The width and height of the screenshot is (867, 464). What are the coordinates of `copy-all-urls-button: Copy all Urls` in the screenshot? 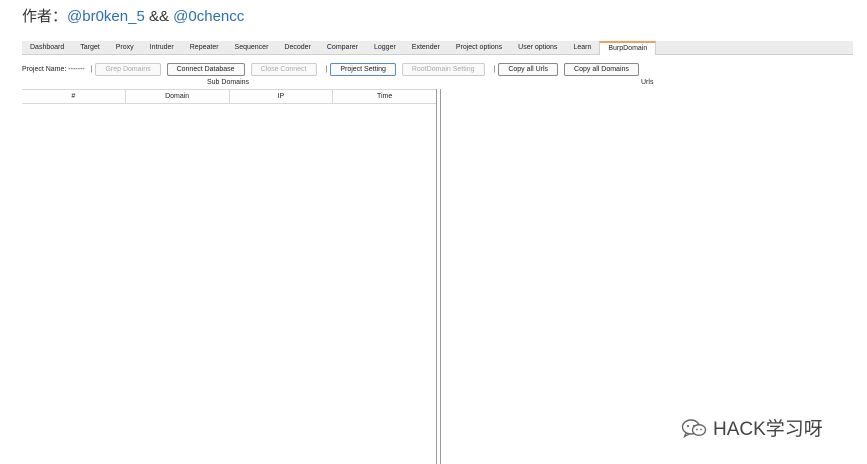 It's located at (528, 69).